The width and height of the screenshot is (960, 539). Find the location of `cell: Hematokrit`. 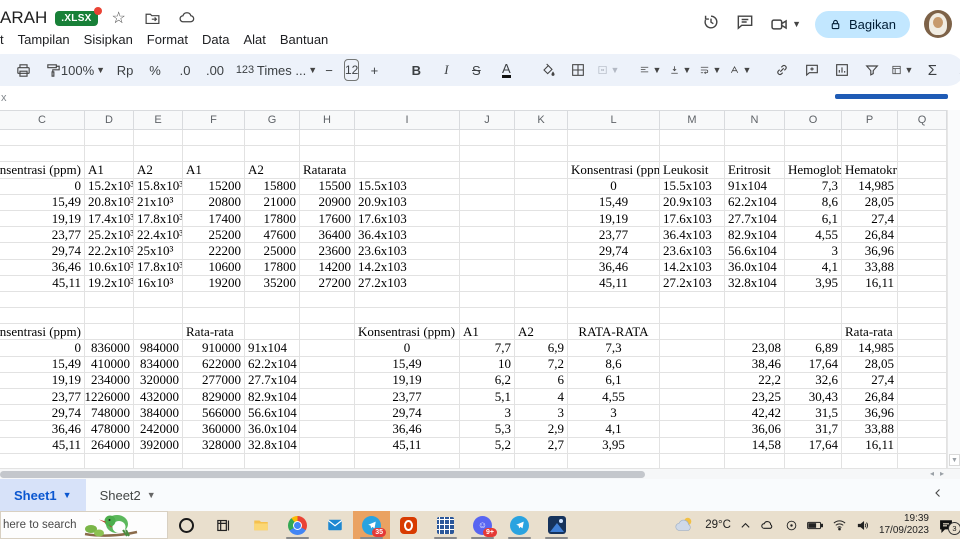

cell: Hematokrit is located at coordinates (870, 170).